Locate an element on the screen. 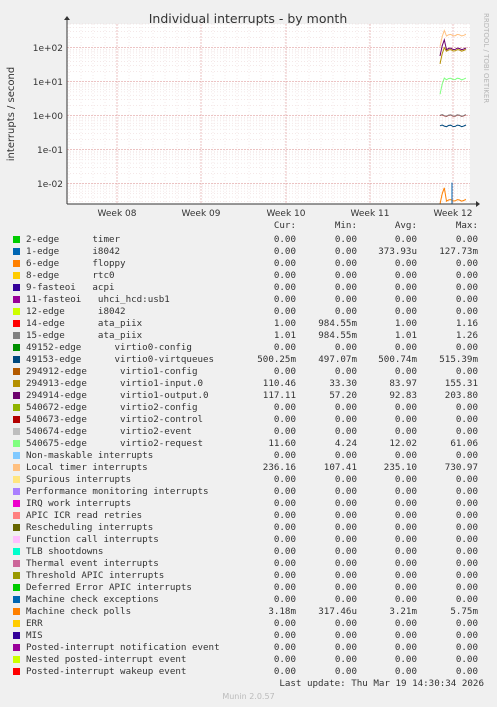 The width and height of the screenshot is (497, 707). legend-row: ERR 0.00 0.00 0.00 0.00 is located at coordinates (248, 624).